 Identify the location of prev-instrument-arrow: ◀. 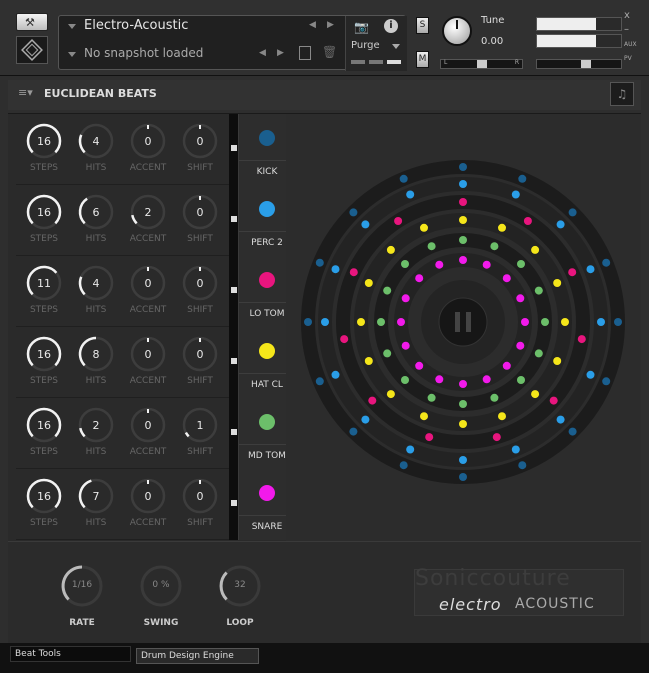
(312, 25).